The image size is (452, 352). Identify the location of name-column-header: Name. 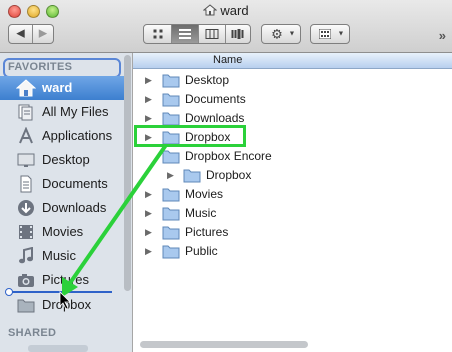
(292, 61).